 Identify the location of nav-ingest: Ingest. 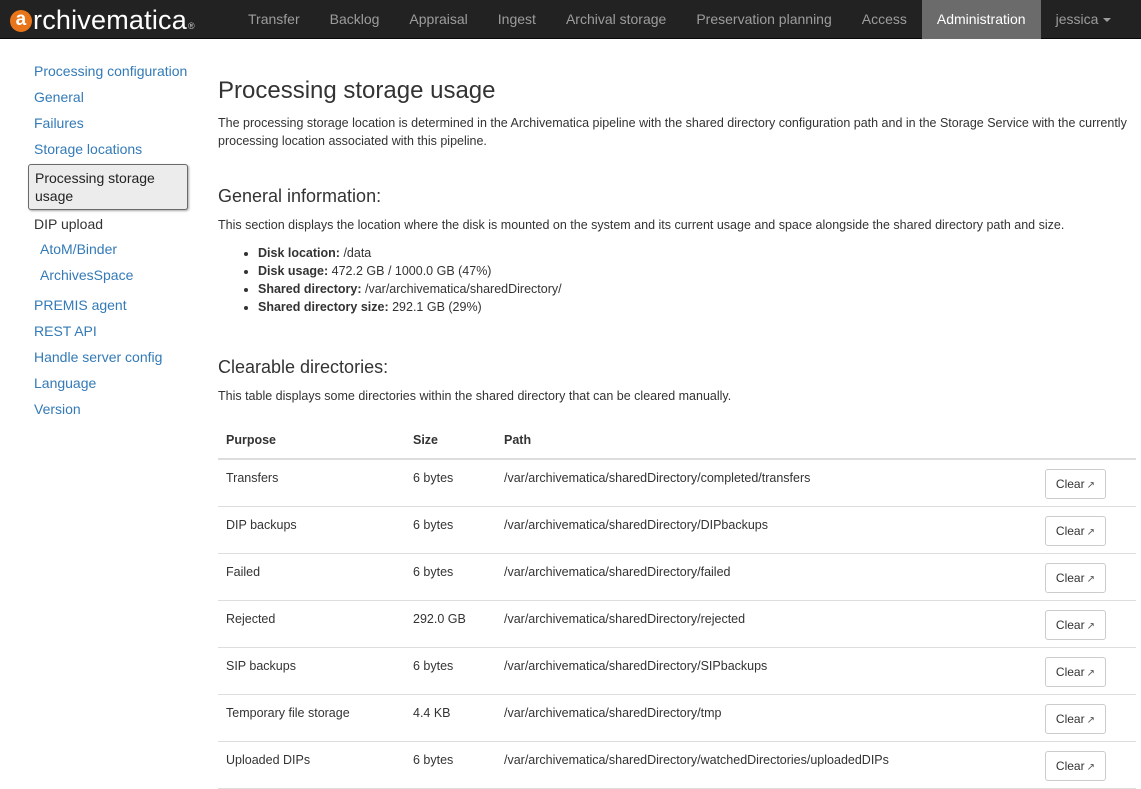
(517, 19).